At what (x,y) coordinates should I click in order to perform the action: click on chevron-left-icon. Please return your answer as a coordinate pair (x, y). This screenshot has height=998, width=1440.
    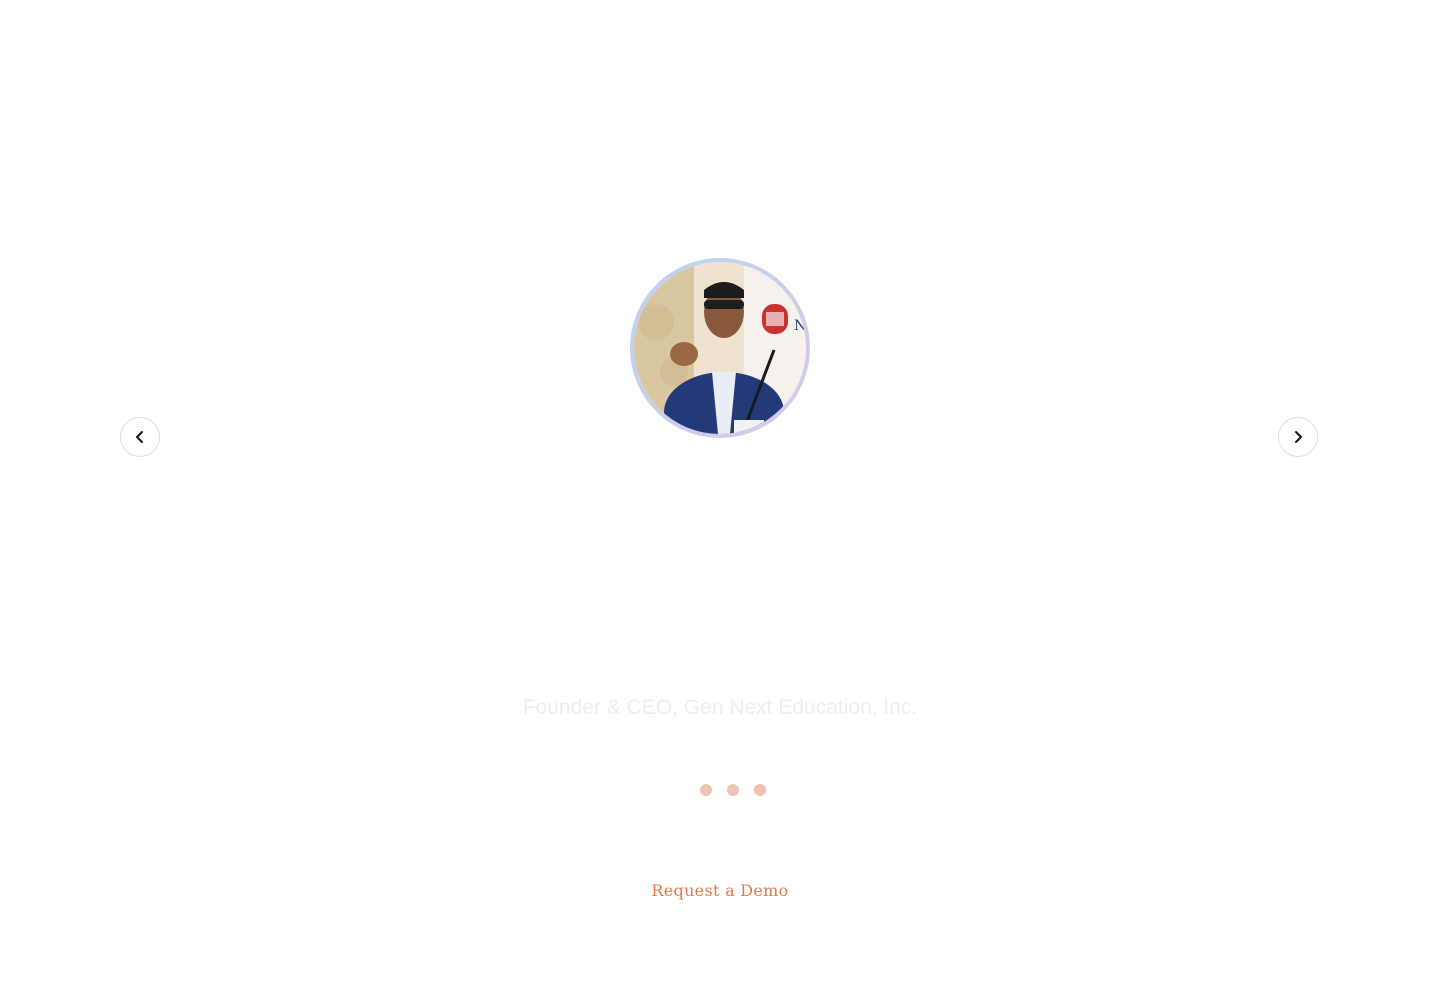
    Looking at the image, I should click on (139, 437).